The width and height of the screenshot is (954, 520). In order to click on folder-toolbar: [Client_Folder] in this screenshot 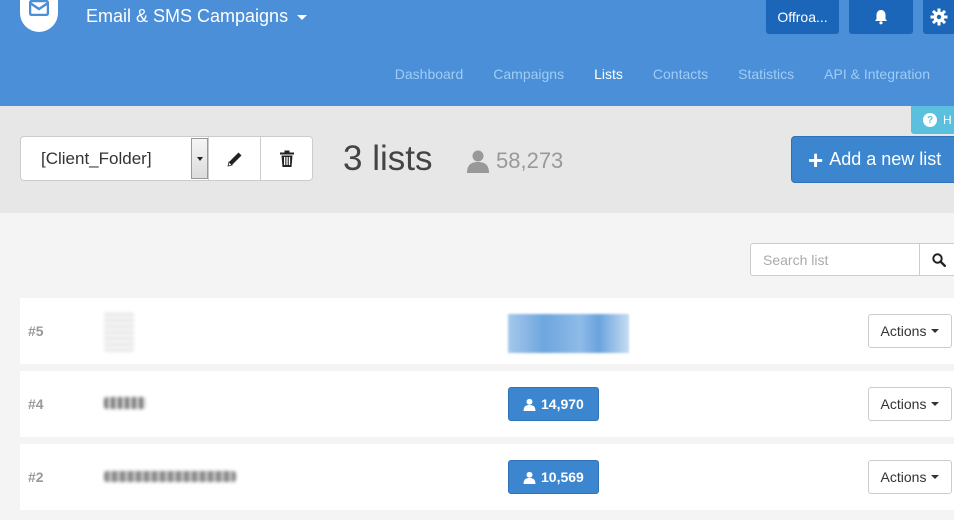, I will do `click(166, 158)`.